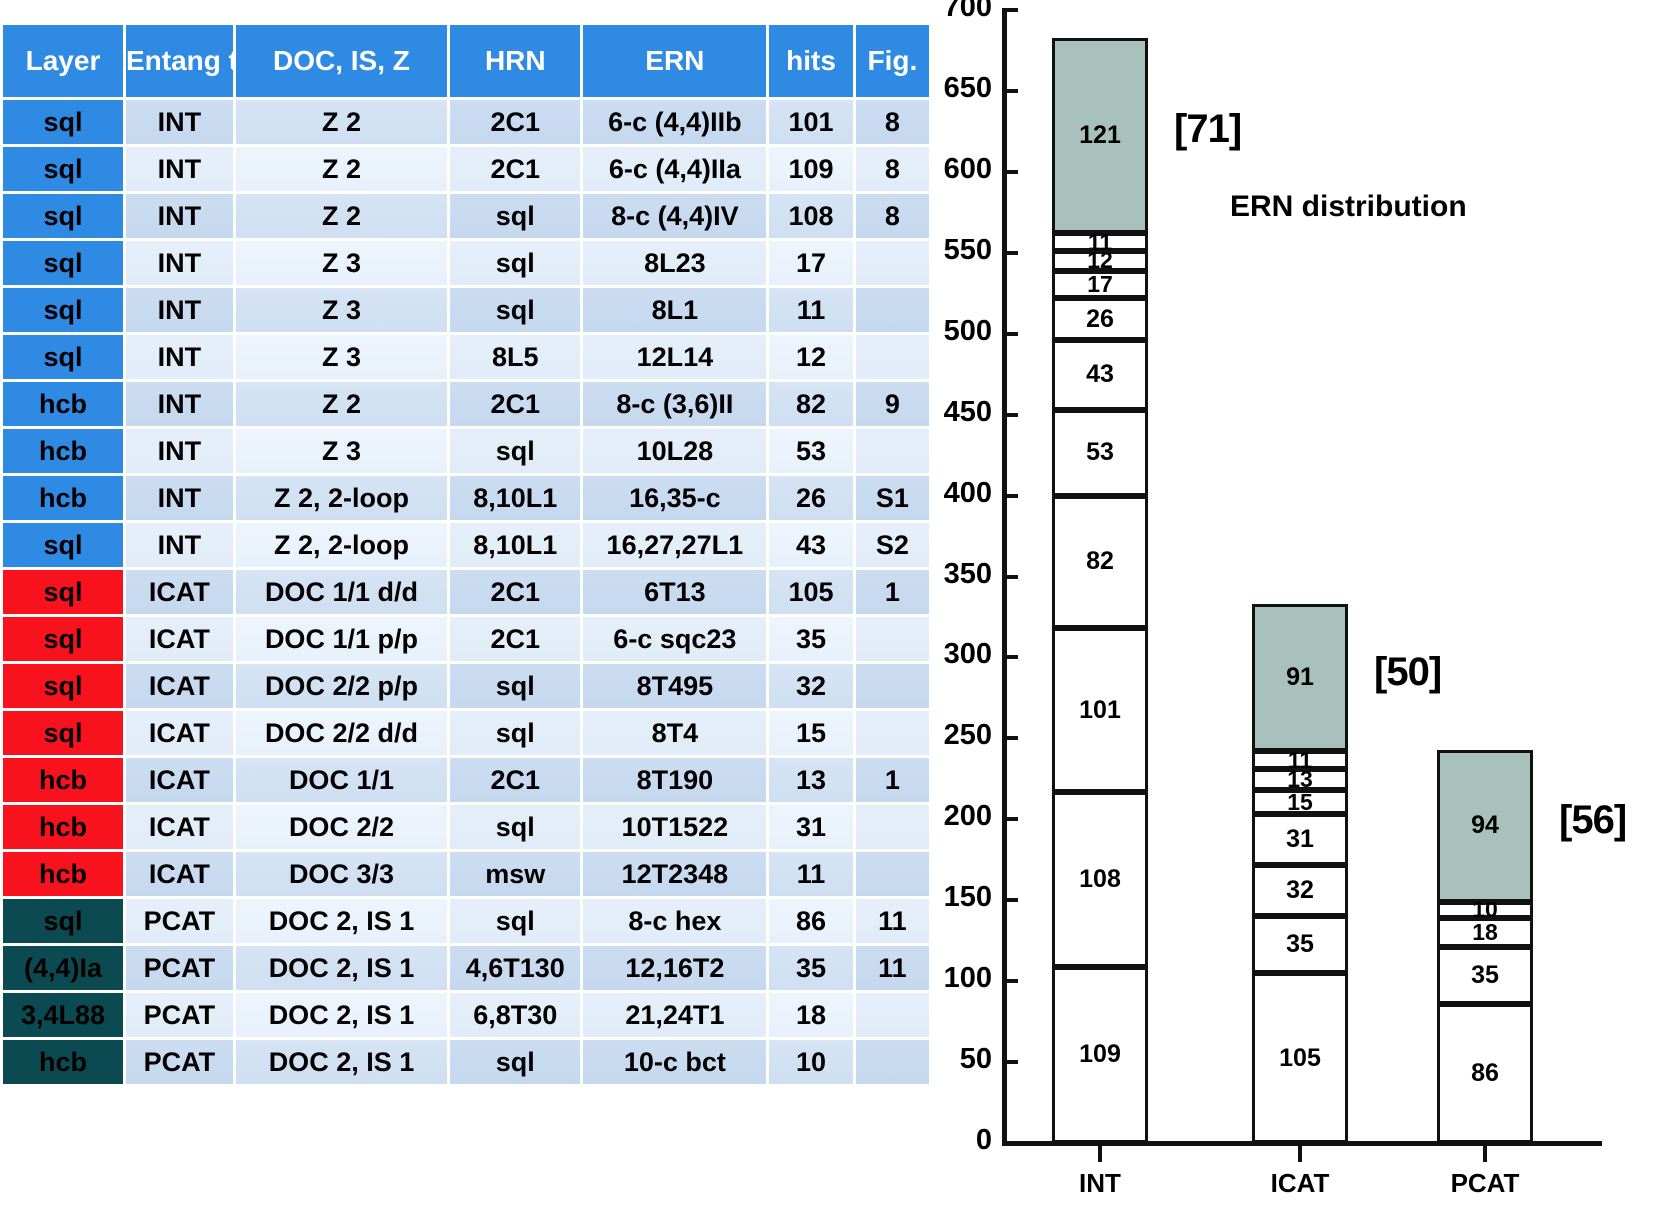 This screenshot has width=1660, height=1215. What do you see at coordinates (811, 639) in the screenshot?
I see `cell-hits: 35` at bounding box center [811, 639].